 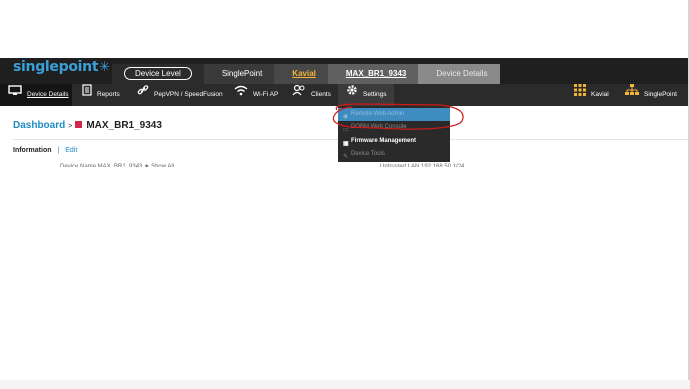 What do you see at coordinates (398, 116) in the screenshot?
I see `red-annotation-circle` at bounding box center [398, 116].